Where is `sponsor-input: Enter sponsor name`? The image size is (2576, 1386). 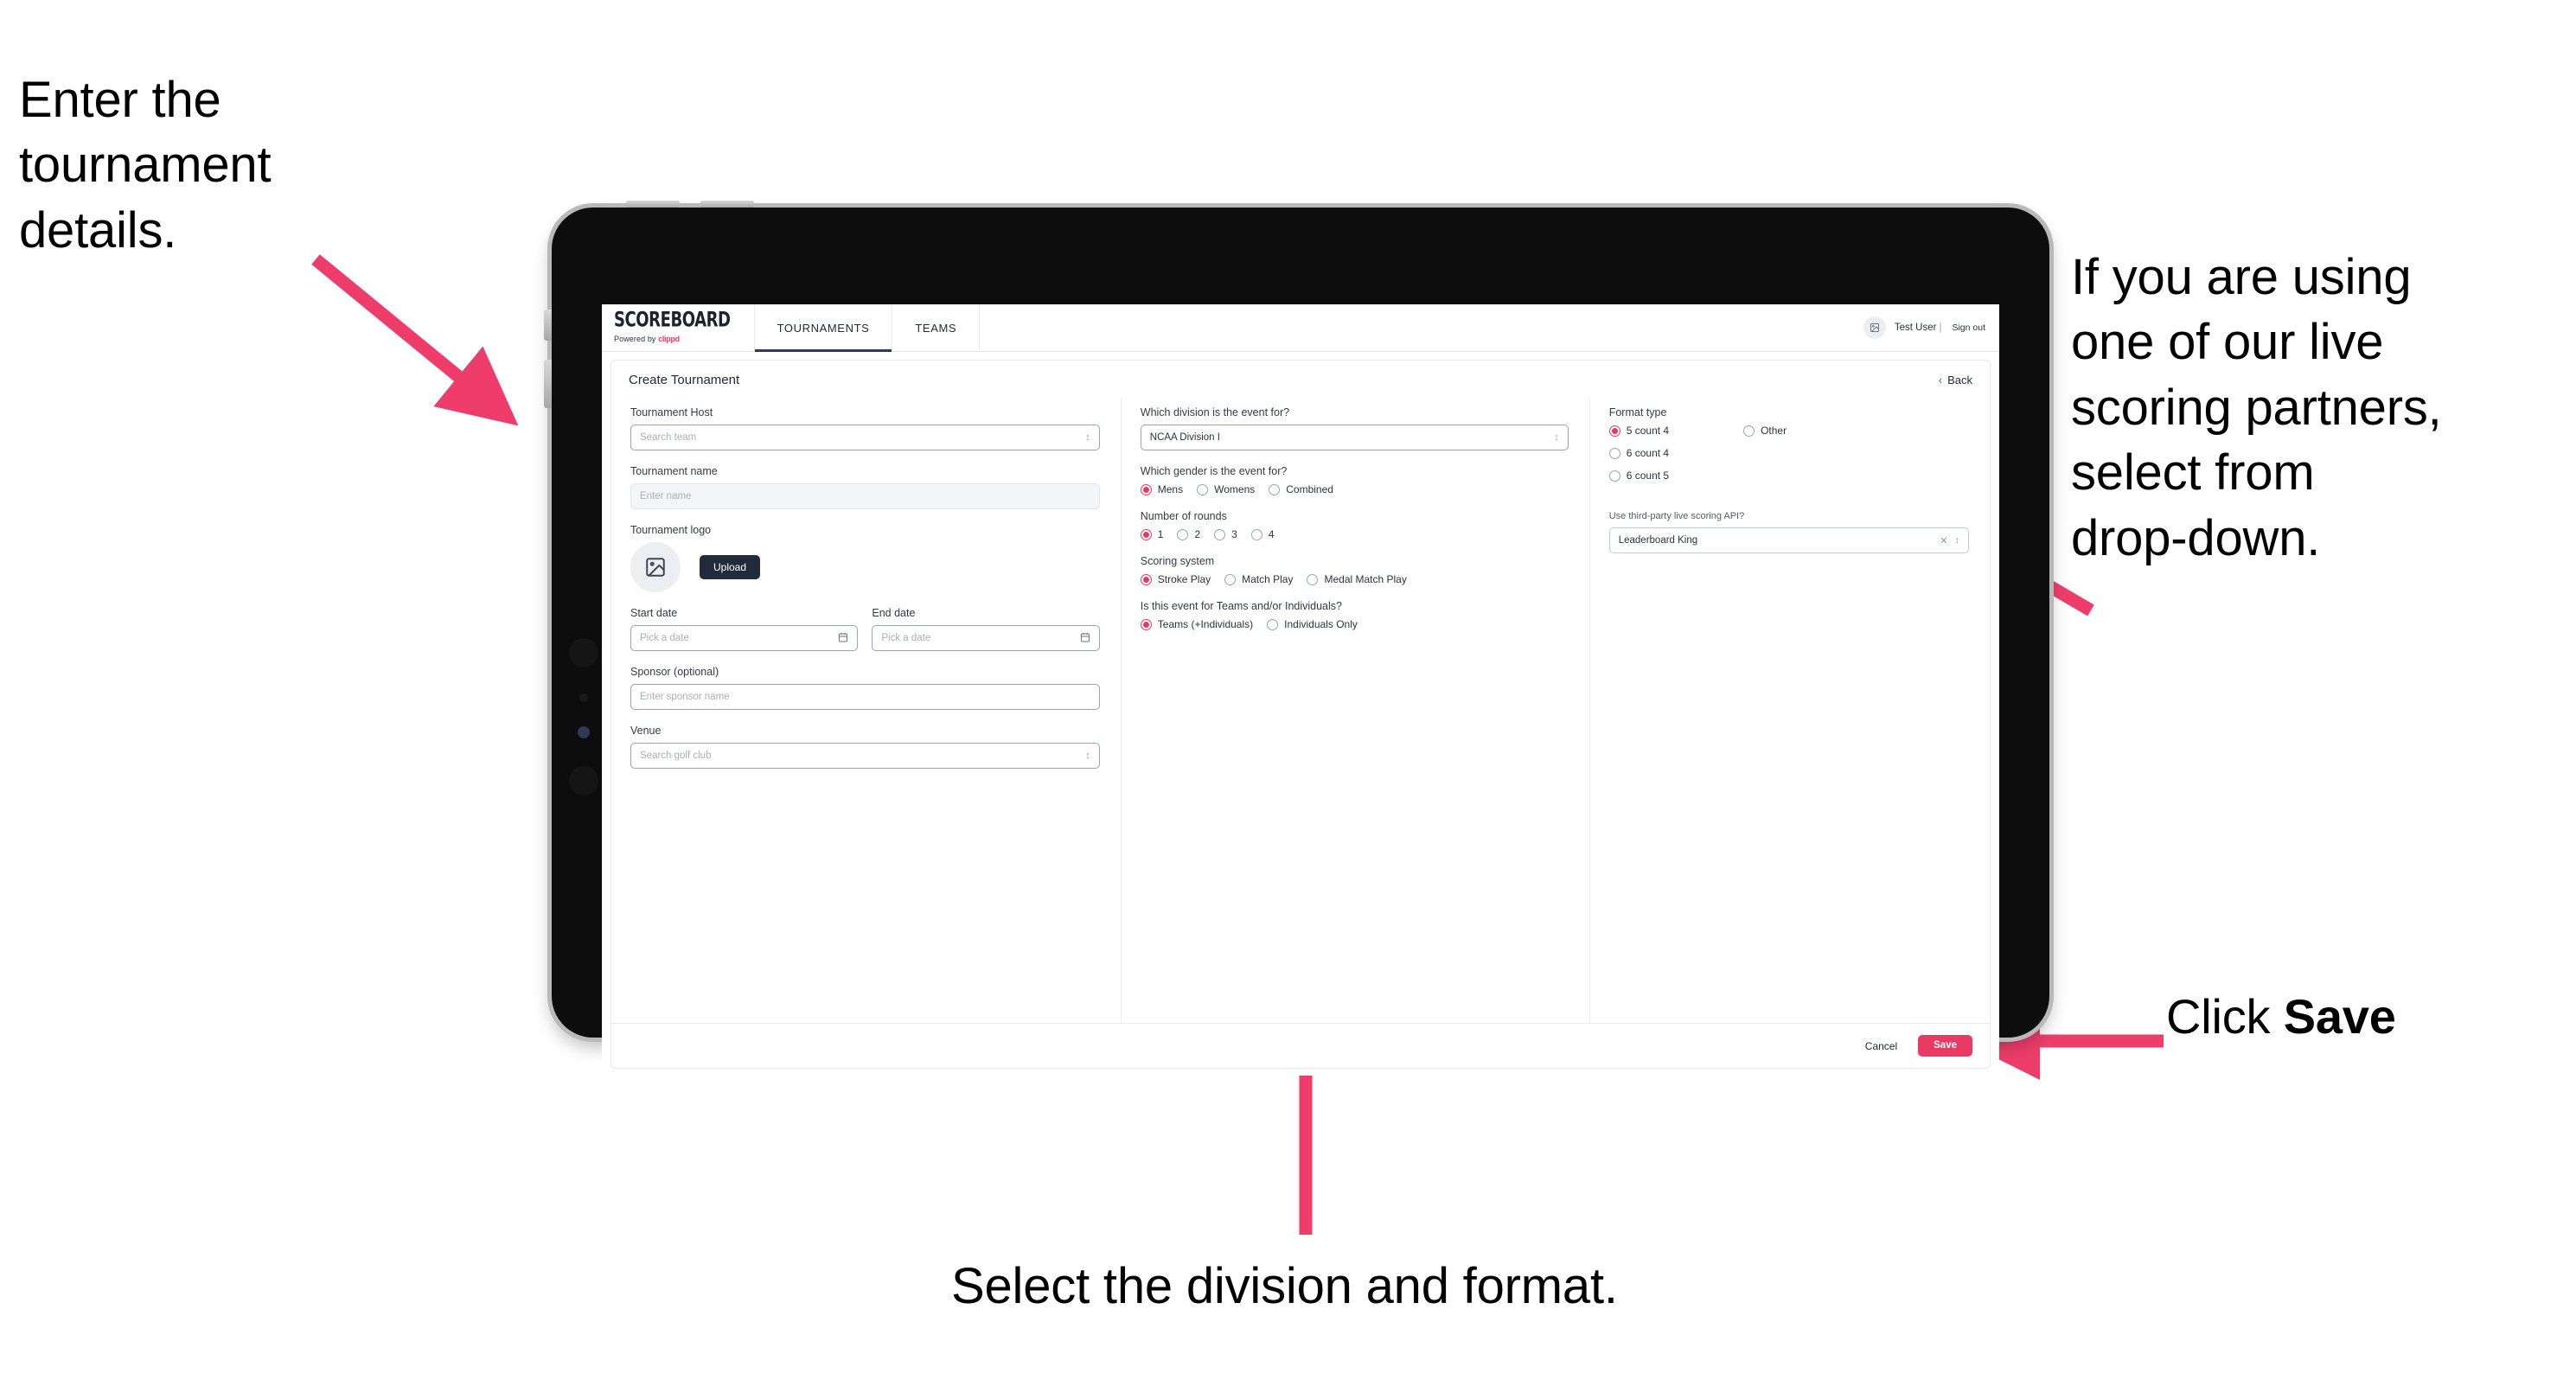 sponsor-input: Enter sponsor name is located at coordinates (865, 697).